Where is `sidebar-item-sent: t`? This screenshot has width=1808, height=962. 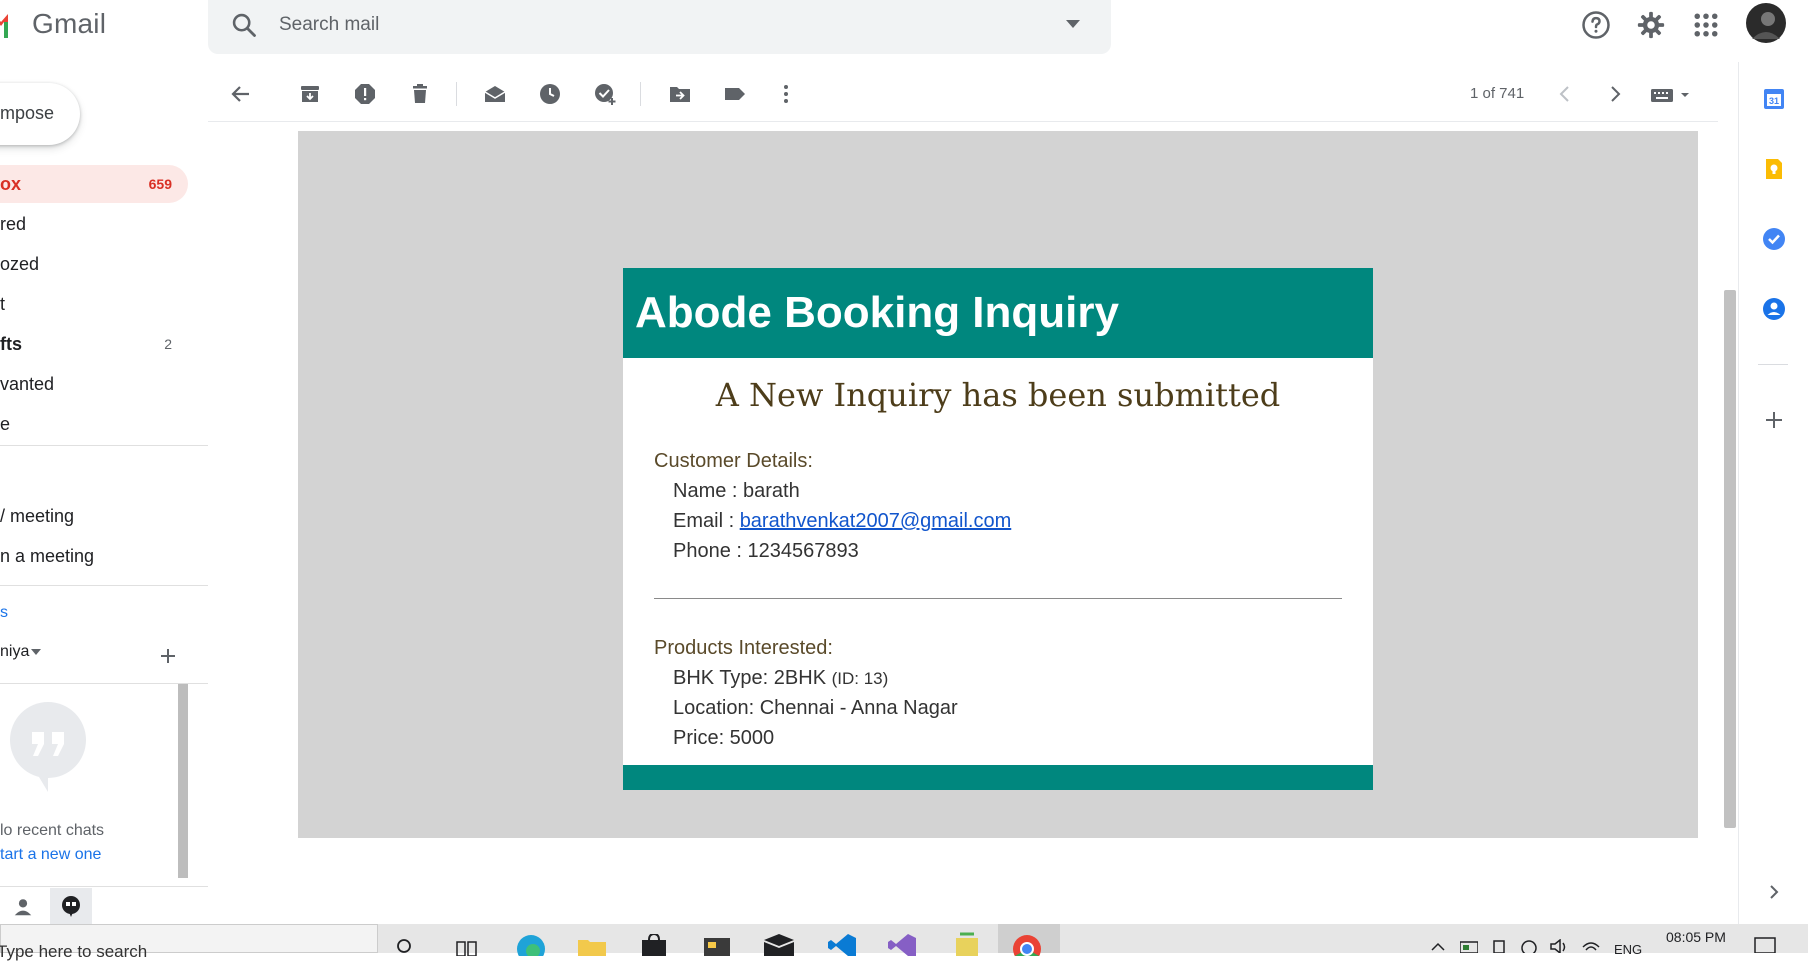
sidebar-item-sent: t is located at coordinates (94, 304).